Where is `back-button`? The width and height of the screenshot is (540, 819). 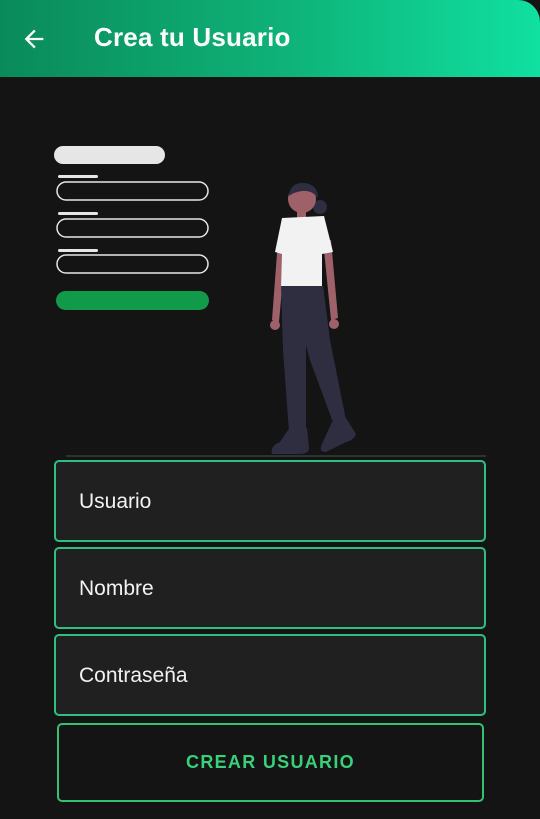 back-button is located at coordinates (34, 39).